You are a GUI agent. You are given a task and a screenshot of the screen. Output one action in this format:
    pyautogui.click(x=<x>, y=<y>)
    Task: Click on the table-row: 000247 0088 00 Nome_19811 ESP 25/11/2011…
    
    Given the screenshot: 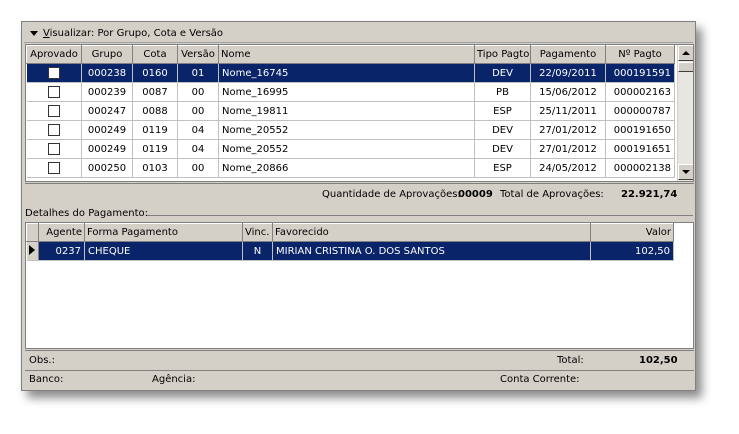 What is the action you would take?
    pyautogui.click(x=350, y=111)
    